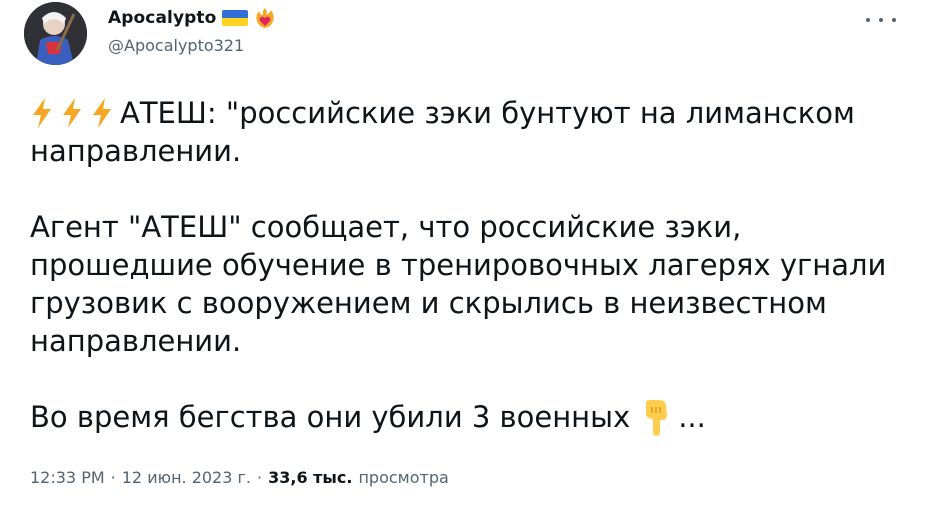  Describe the element at coordinates (330, 417) in the screenshot. I see `tweet-paragraph-3-text: Во время бегства они убили 3 военных` at that location.